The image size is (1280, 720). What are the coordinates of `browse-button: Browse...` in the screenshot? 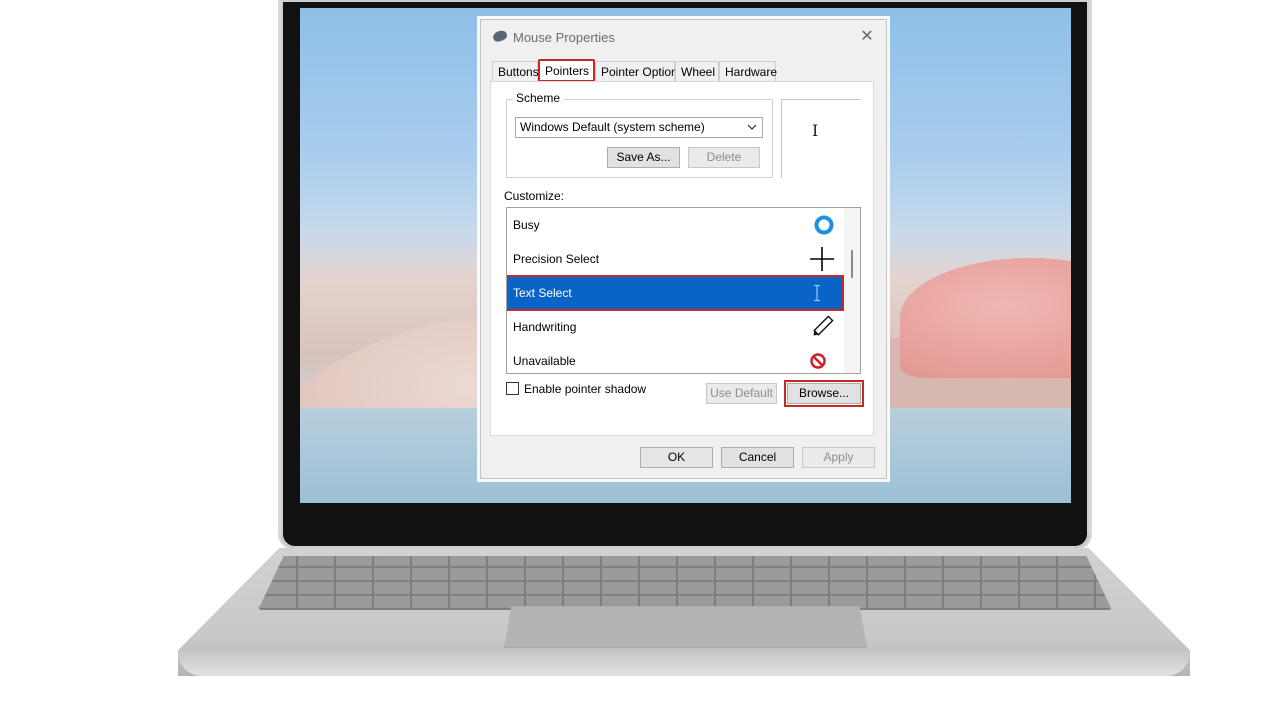 It's located at (824, 393).